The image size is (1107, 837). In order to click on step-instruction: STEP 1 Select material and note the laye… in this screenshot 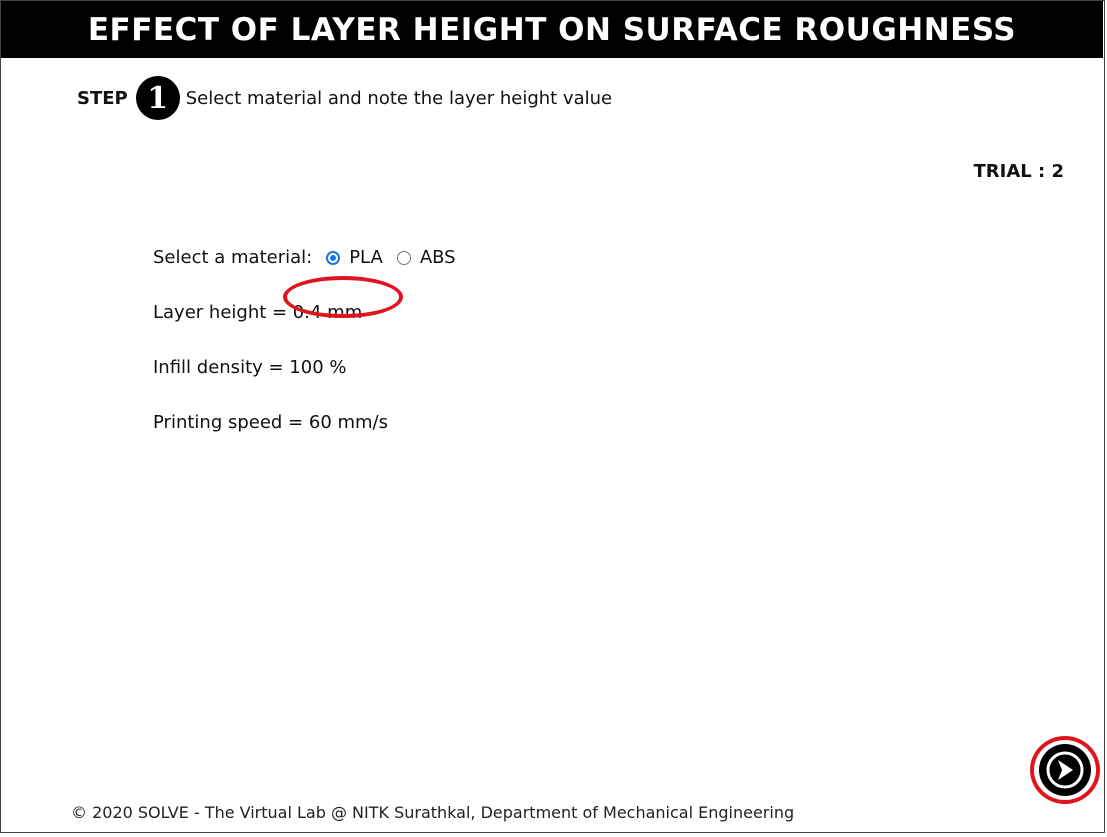, I will do `click(344, 98)`.